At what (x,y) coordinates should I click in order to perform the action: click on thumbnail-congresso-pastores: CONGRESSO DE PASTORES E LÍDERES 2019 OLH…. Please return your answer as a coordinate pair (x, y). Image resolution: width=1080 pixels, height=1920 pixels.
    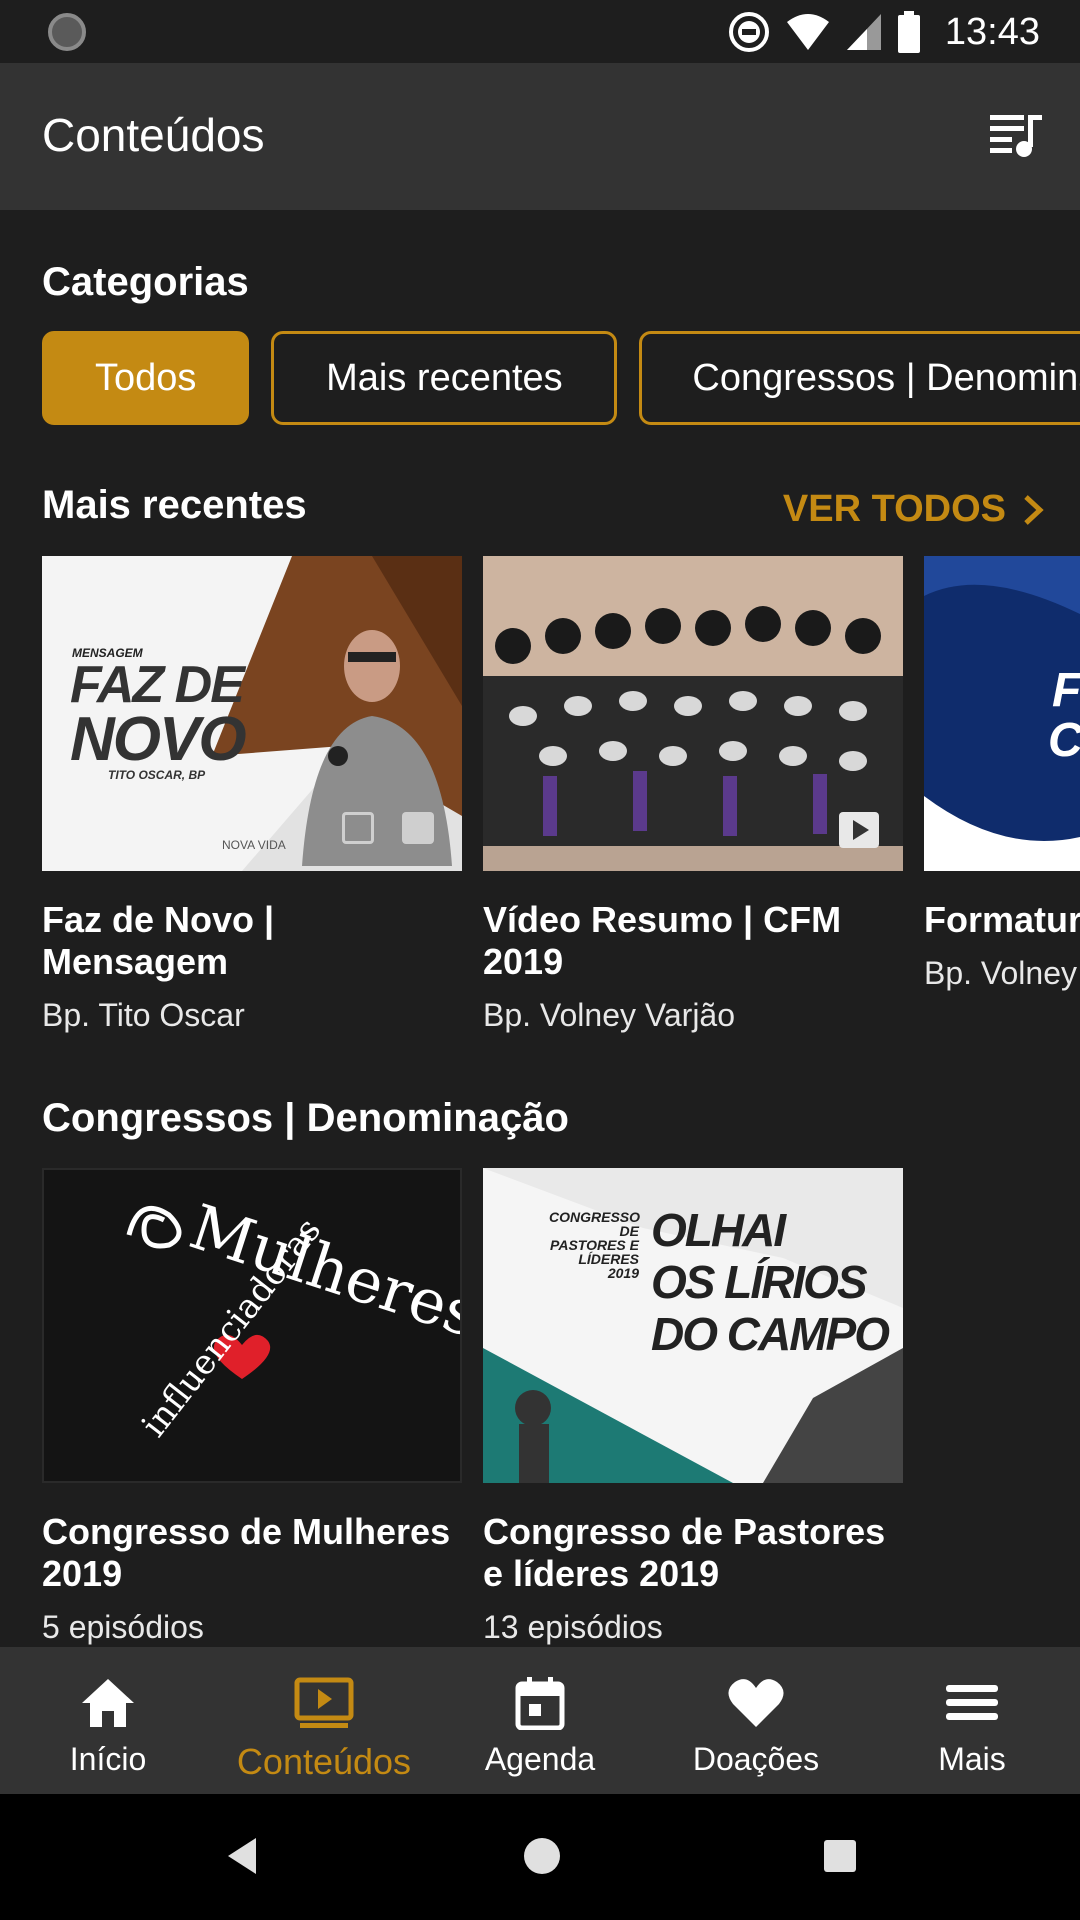
    Looking at the image, I should click on (693, 1325).